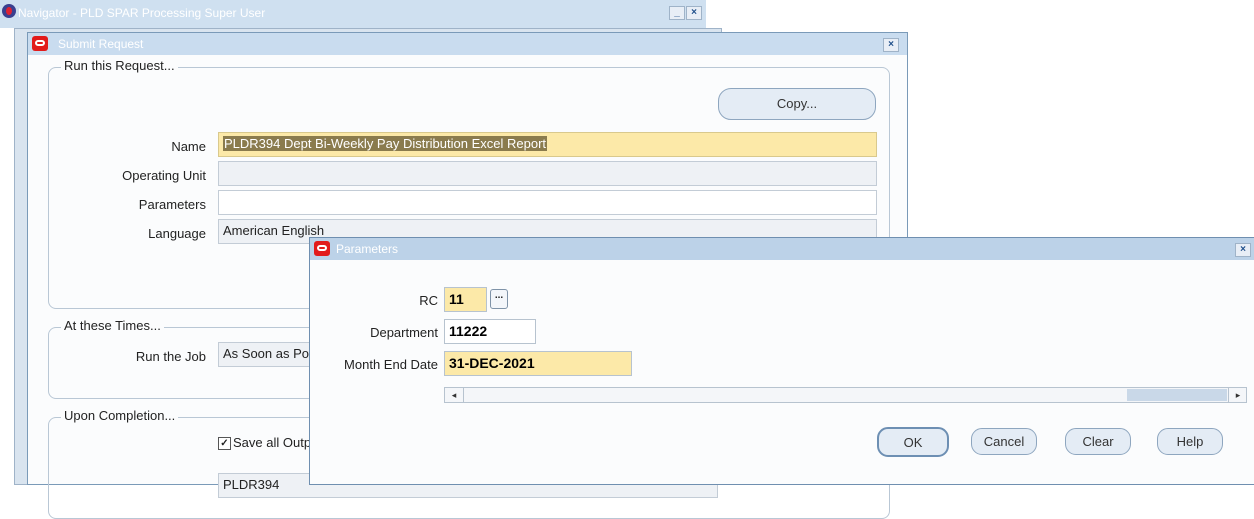  I want to click on parameters-title-bar: Parameters ×, so click(782, 249).